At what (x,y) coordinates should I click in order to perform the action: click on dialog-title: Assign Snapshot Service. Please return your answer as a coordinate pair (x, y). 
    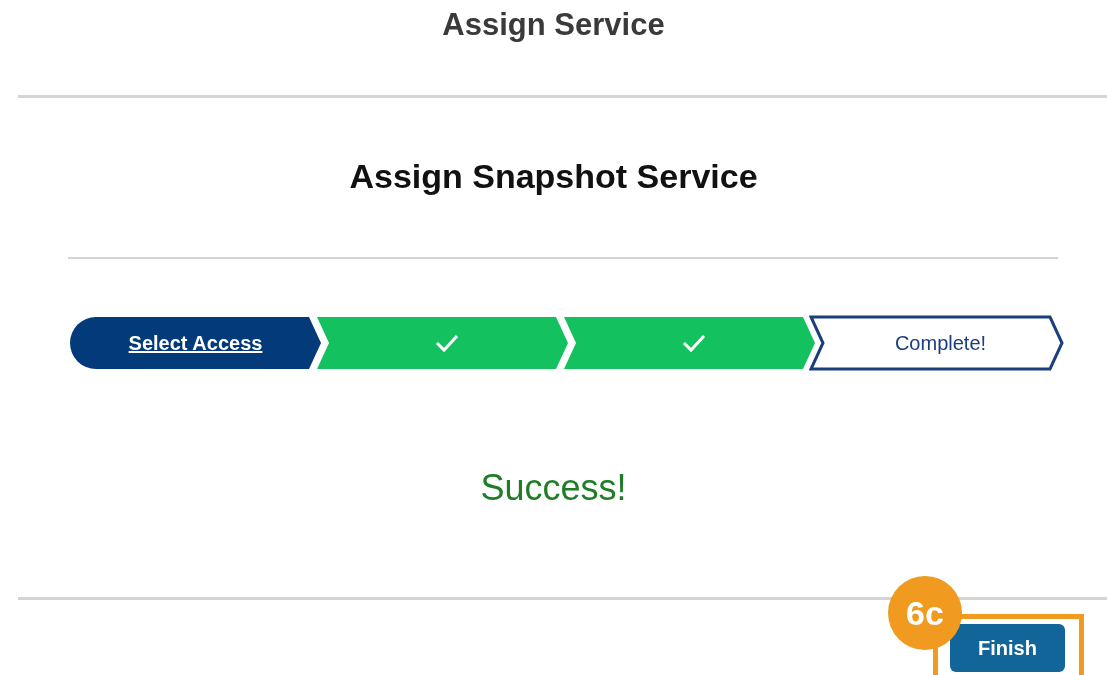
    Looking at the image, I should click on (553, 176).